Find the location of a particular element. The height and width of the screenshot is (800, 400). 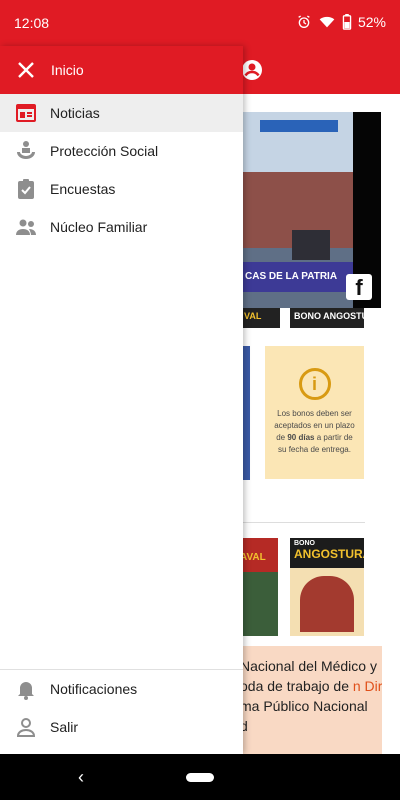

menu-item-encuestas: Encuestas is located at coordinates (121, 189).